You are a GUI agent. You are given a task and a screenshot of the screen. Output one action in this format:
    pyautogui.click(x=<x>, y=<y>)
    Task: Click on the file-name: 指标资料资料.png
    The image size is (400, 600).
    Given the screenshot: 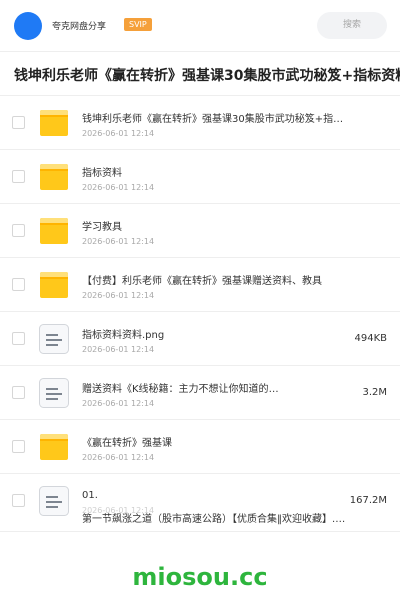 What is the action you would take?
    pyautogui.click(x=123, y=335)
    